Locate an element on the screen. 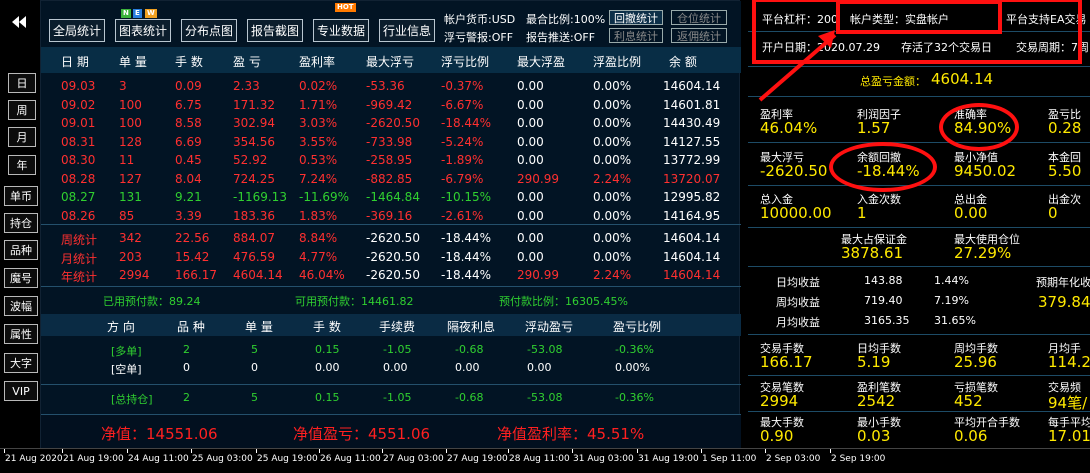 The width and height of the screenshot is (1090, 473). side-btn-magic: 魔号 is located at coordinates (21, 278).